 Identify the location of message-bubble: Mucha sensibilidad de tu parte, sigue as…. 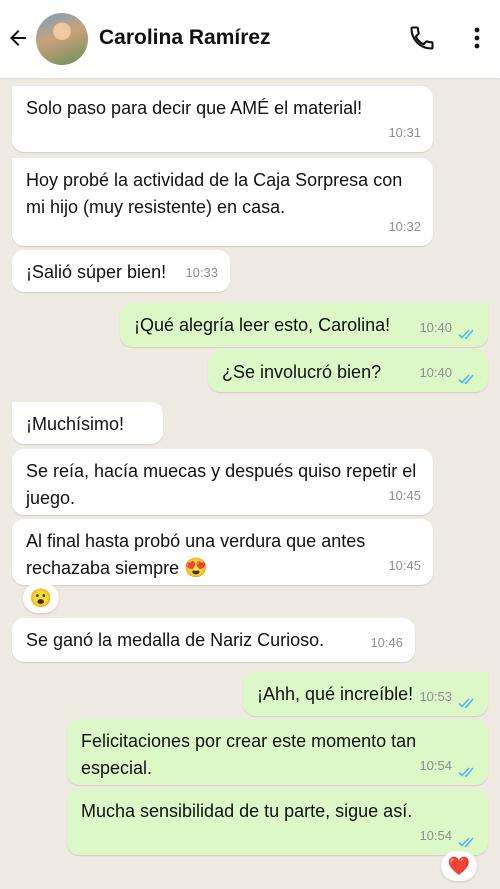
(277, 822).